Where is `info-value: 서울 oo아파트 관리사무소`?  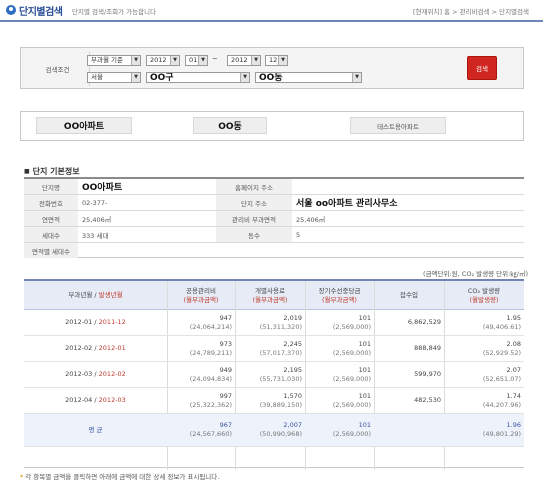
info-value: 서울 oo아파트 관리사무소 is located at coordinates (347, 204).